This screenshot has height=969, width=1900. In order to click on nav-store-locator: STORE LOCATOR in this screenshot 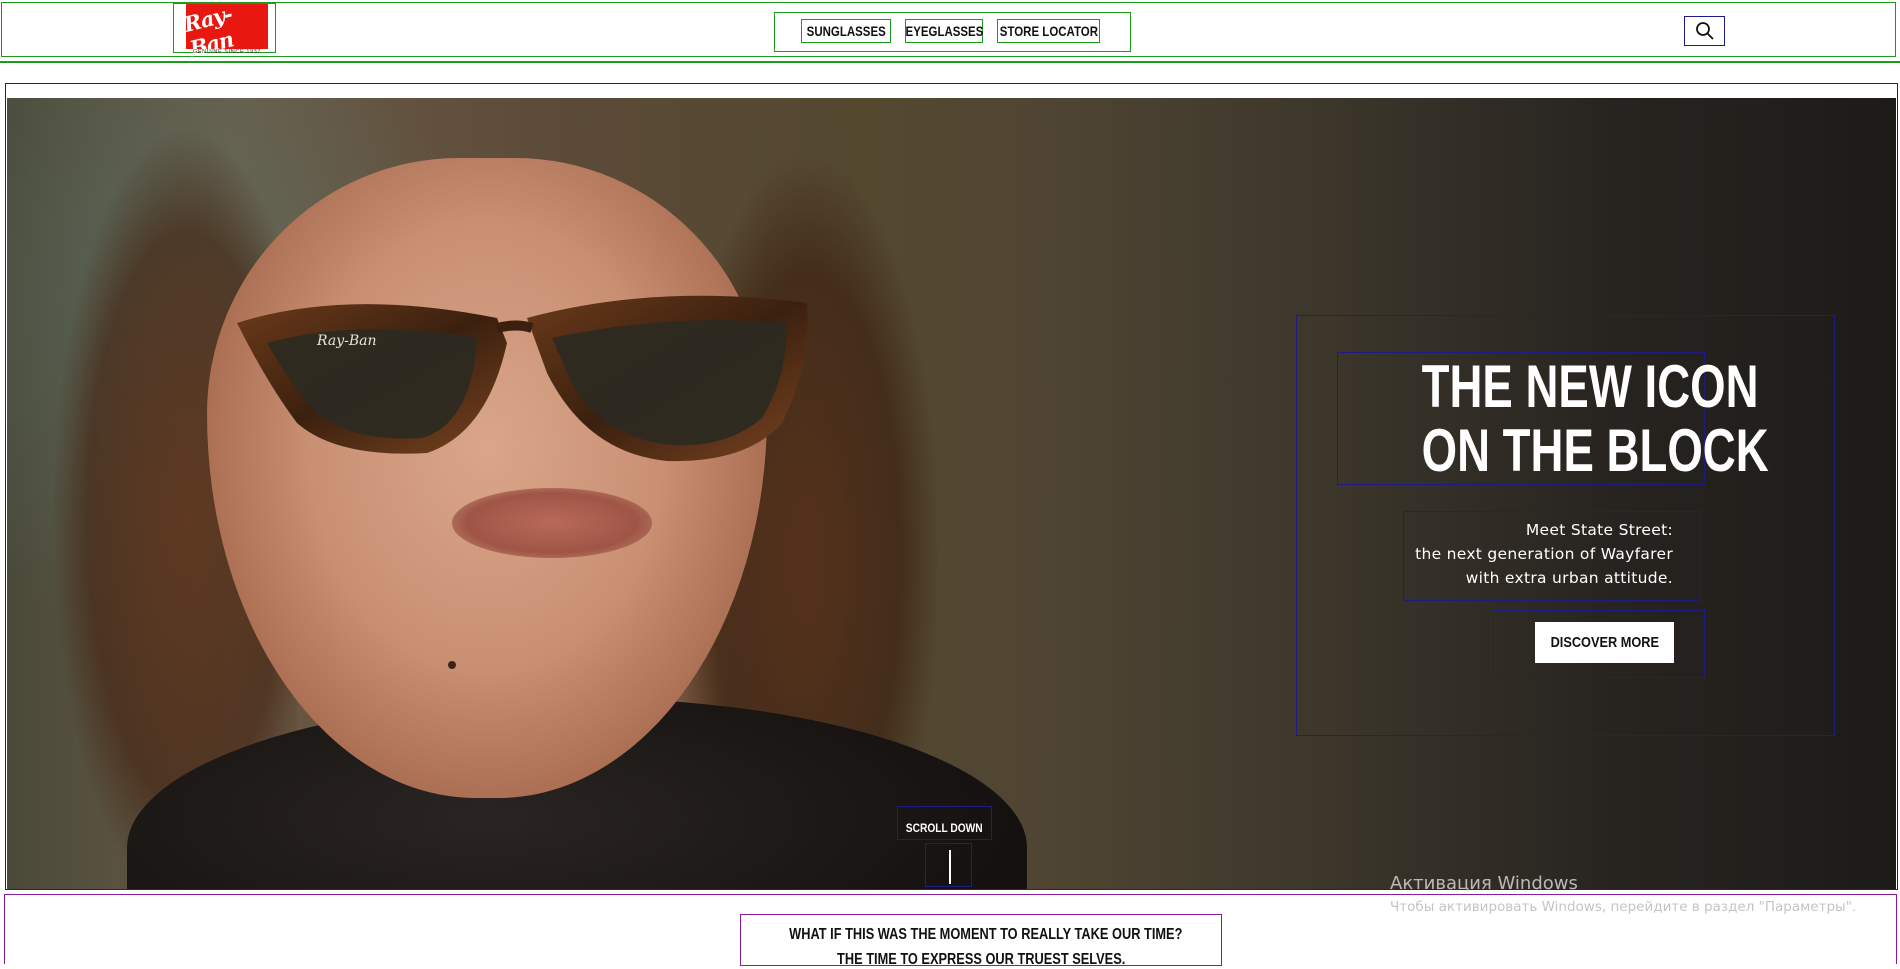, I will do `click(1048, 31)`.